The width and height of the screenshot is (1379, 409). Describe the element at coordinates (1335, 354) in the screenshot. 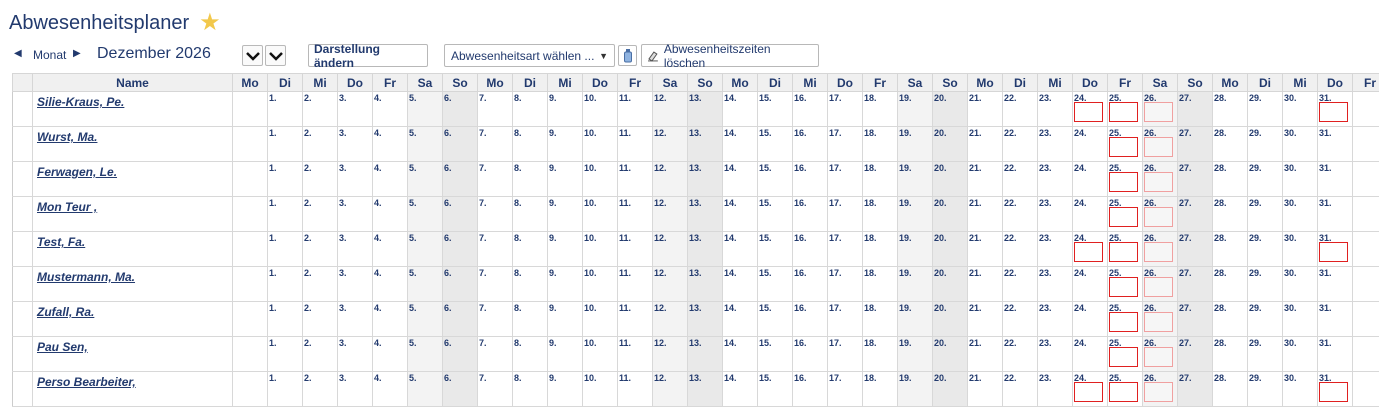

I see `day-cell: 31.` at that location.